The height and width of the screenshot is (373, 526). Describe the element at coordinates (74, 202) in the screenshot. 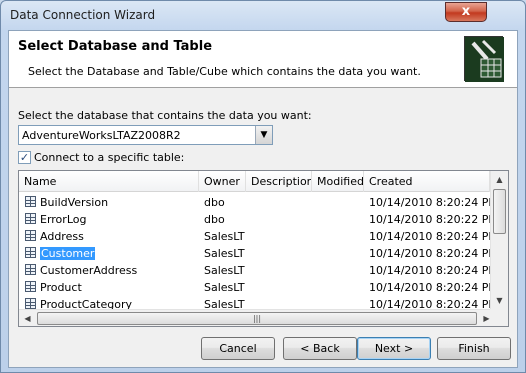

I see `table-name-cell: BuildVersion` at that location.